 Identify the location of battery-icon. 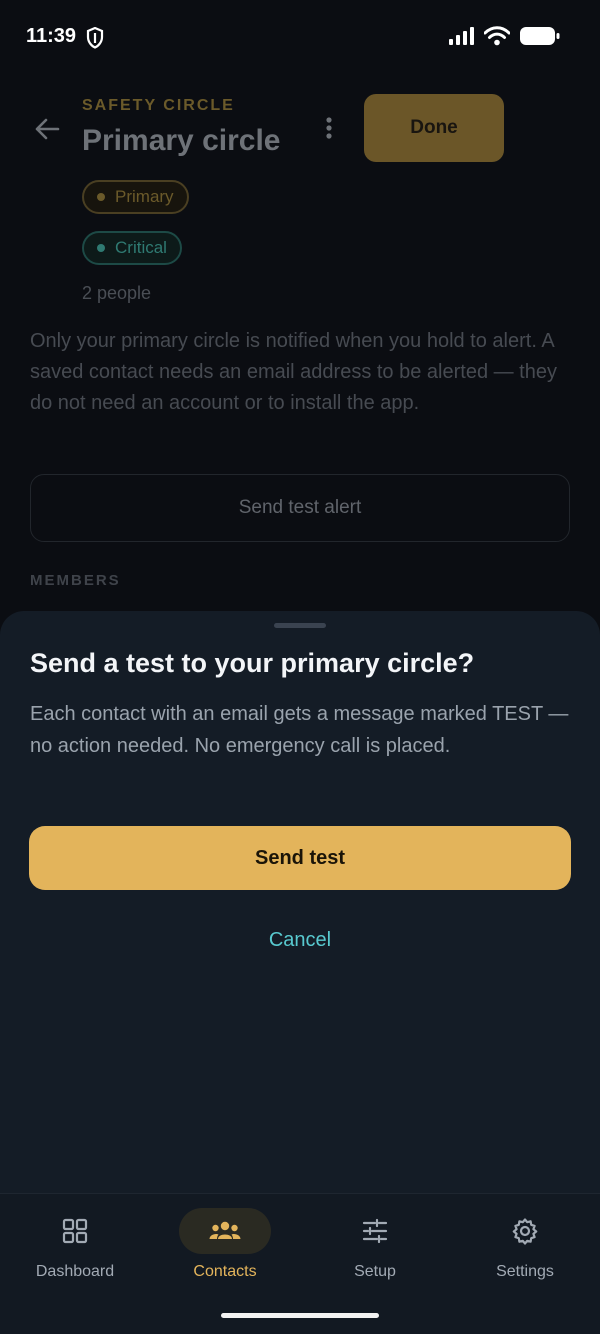
(540, 36).